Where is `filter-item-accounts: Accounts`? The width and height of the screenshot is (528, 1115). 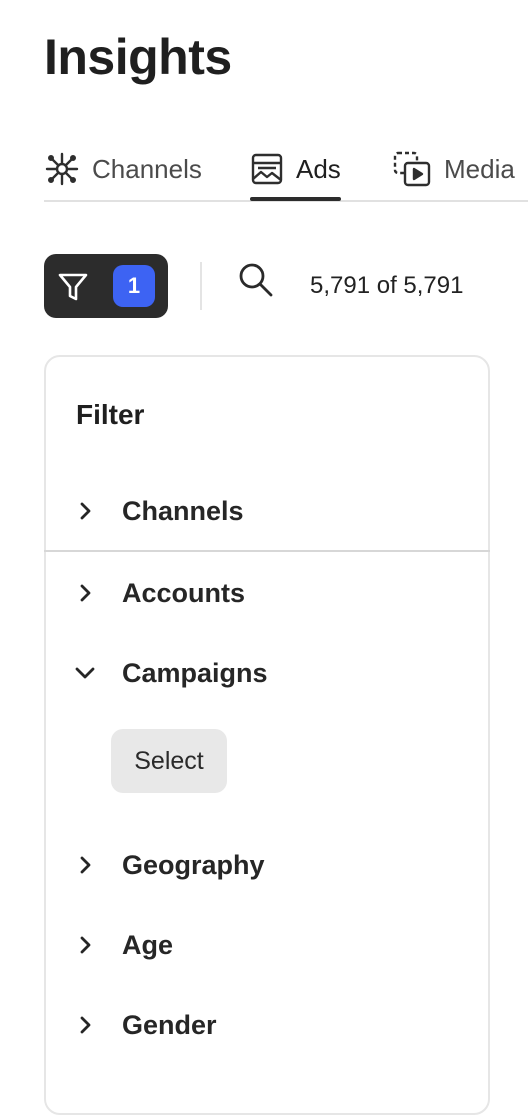
filter-item-accounts: Accounts is located at coordinates (159, 593).